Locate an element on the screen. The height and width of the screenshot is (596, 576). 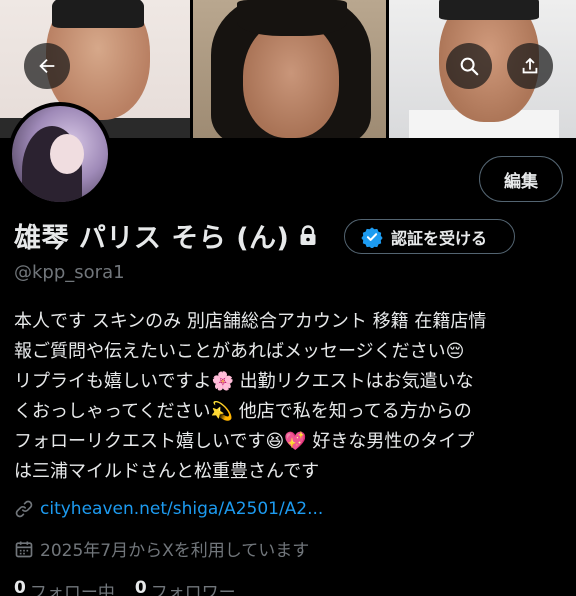
bio-line: 報ご質問や伝えたいことがあればメッセージください😔 is located at coordinates (239, 351).